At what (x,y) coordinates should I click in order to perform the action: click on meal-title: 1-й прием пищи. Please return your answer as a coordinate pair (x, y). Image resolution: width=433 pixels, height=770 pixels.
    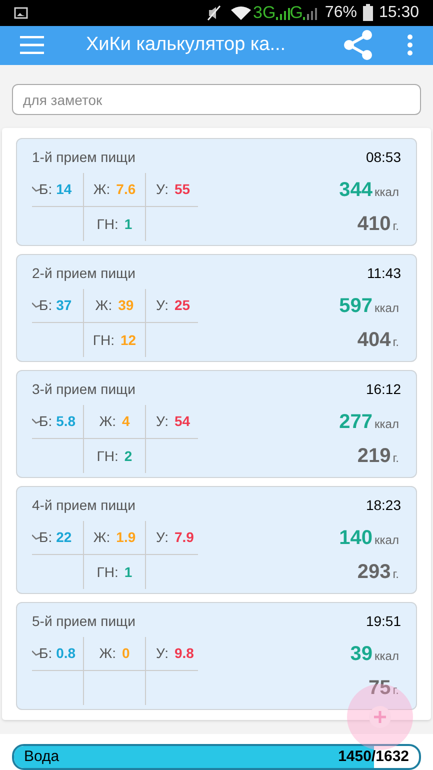
    Looking at the image, I should click on (84, 157).